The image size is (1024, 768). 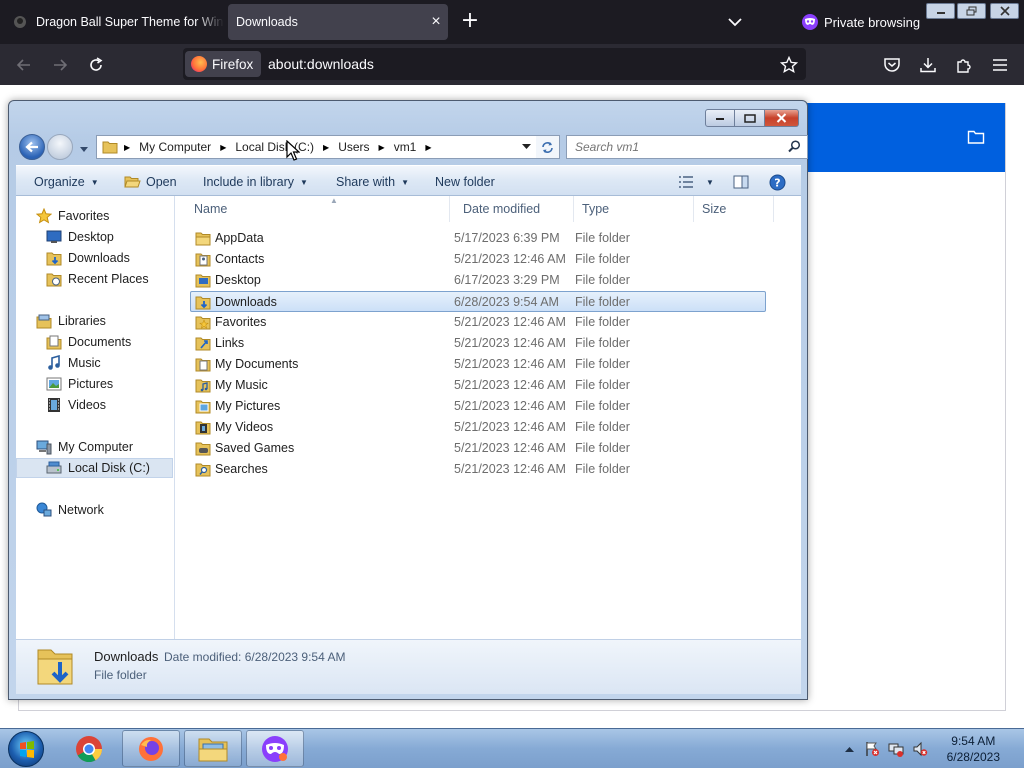 I want to click on nav-item-recent-places: Recent Places, so click(x=94, y=279).